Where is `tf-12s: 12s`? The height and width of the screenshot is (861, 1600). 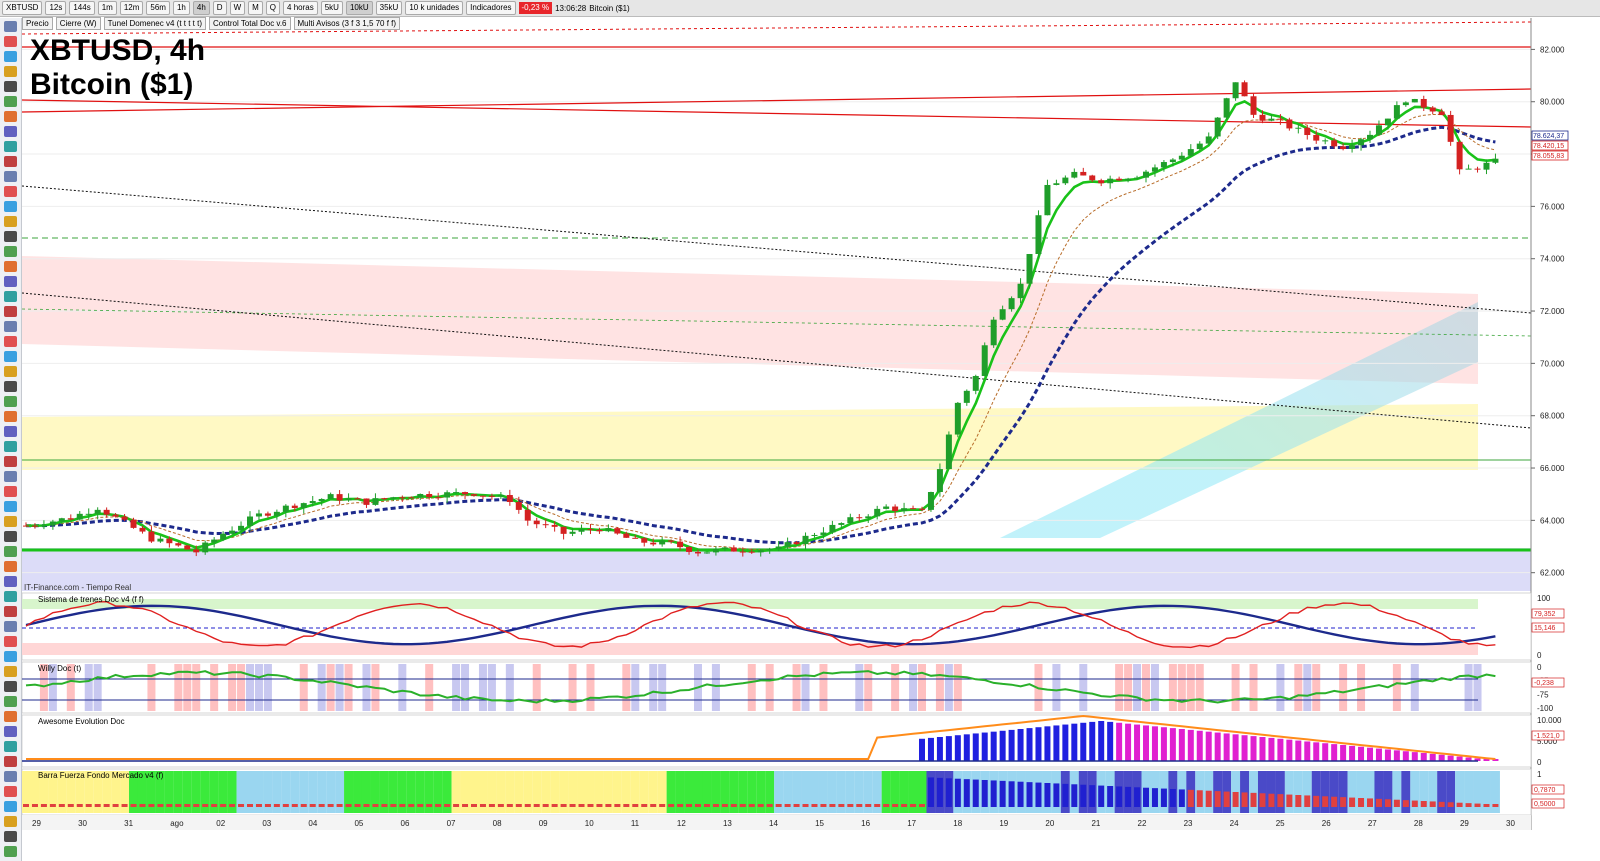
tf-12s: 12s is located at coordinates (56, 8).